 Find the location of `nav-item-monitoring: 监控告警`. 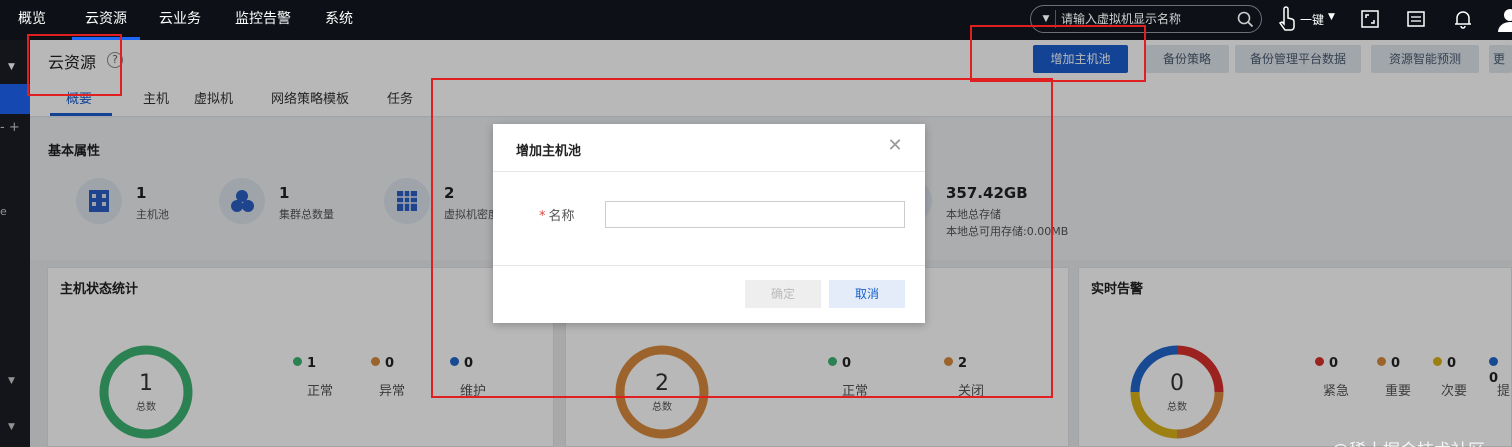

nav-item-monitoring: 监控告警 is located at coordinates (263, 20).